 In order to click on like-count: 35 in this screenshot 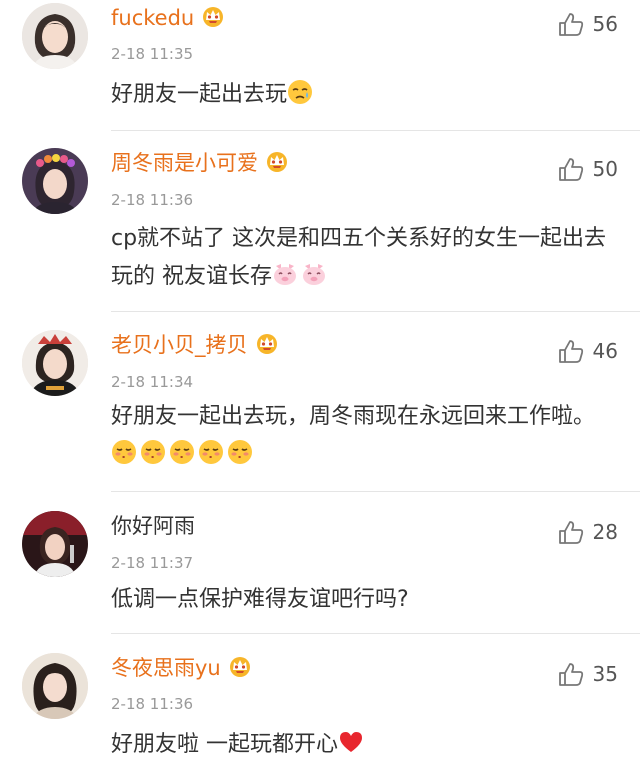, I will do `click(605, 674)`.